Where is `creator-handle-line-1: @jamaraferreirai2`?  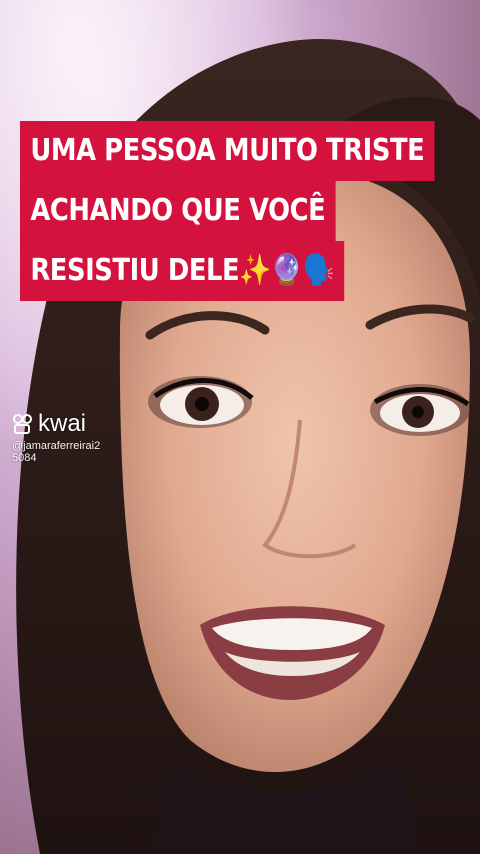 creator-handle-line-1: @jamaraferreirai2 is located at coordinates (56, 446).